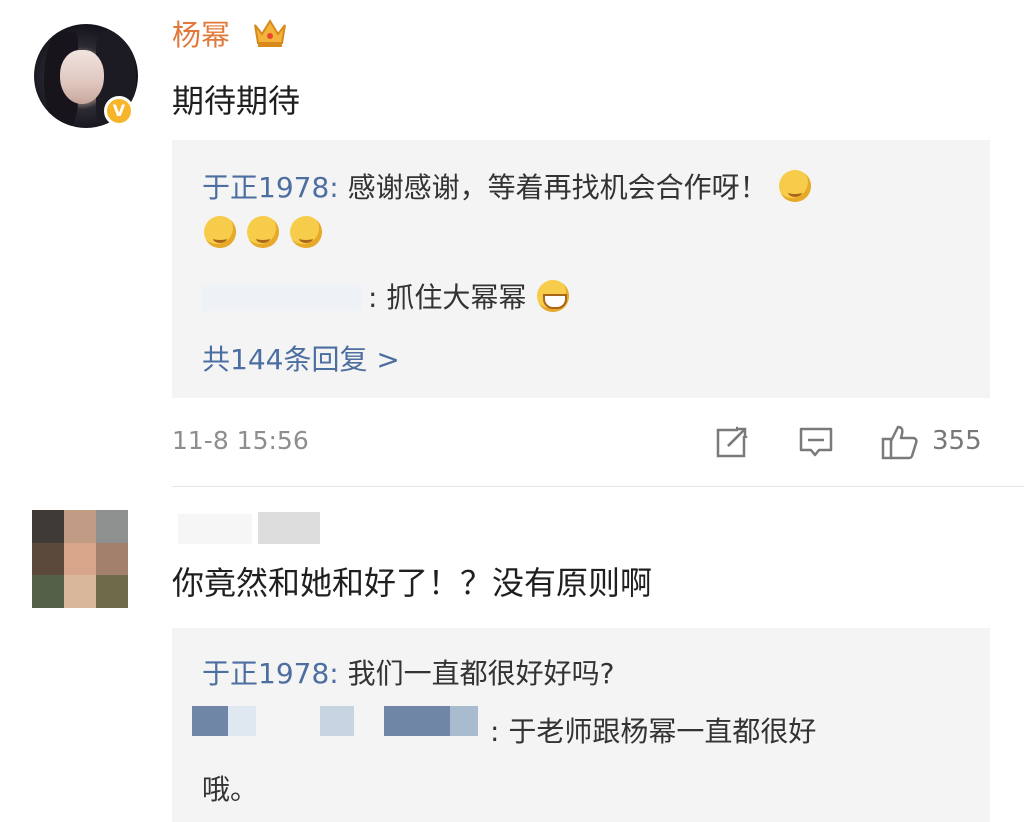  I want to click on crown-icon, so click(270, 33).